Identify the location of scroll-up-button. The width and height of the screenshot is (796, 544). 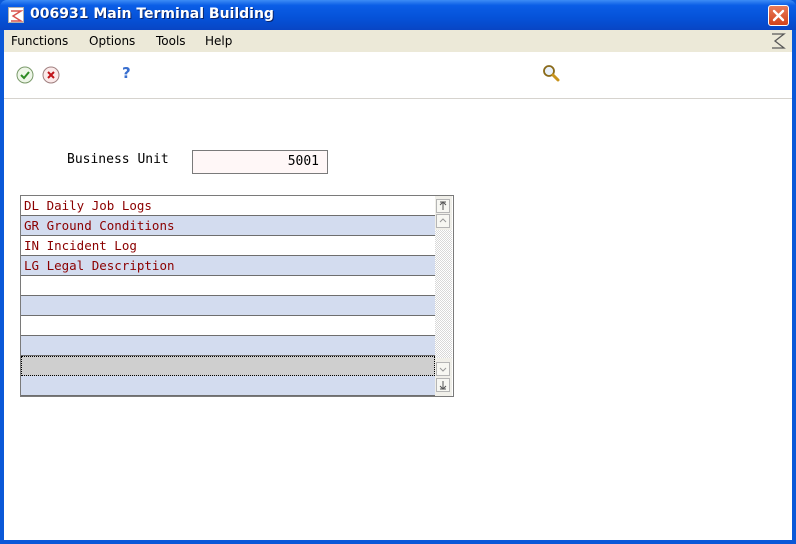
(443, 221).